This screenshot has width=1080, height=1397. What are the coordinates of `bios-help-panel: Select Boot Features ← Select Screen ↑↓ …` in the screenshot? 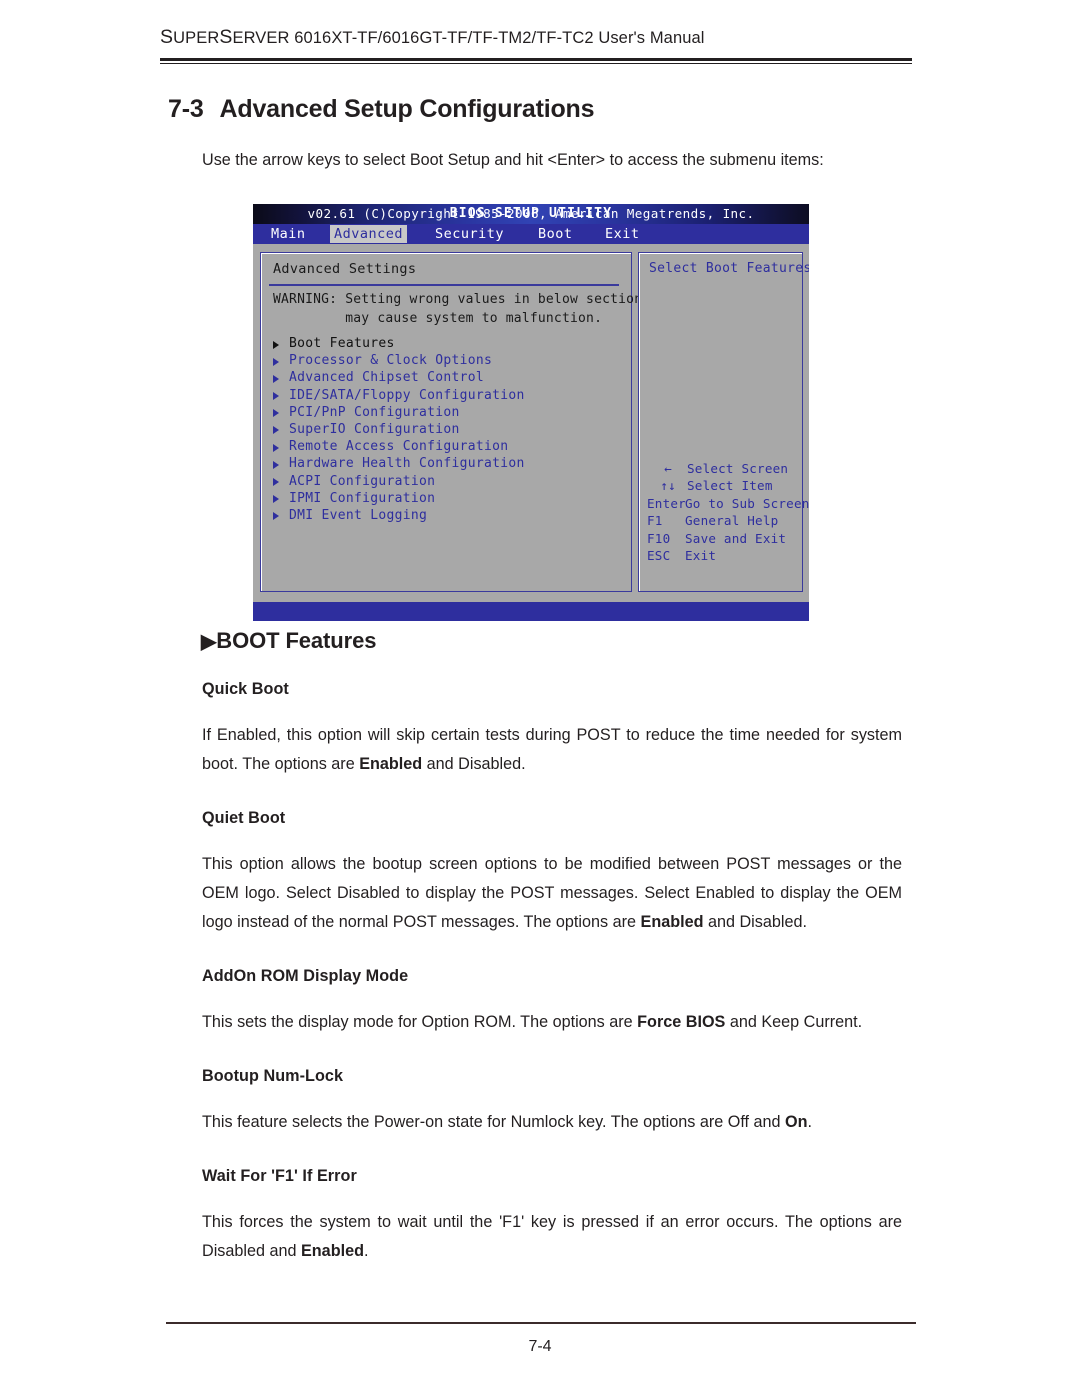 It's located at (723, 422).